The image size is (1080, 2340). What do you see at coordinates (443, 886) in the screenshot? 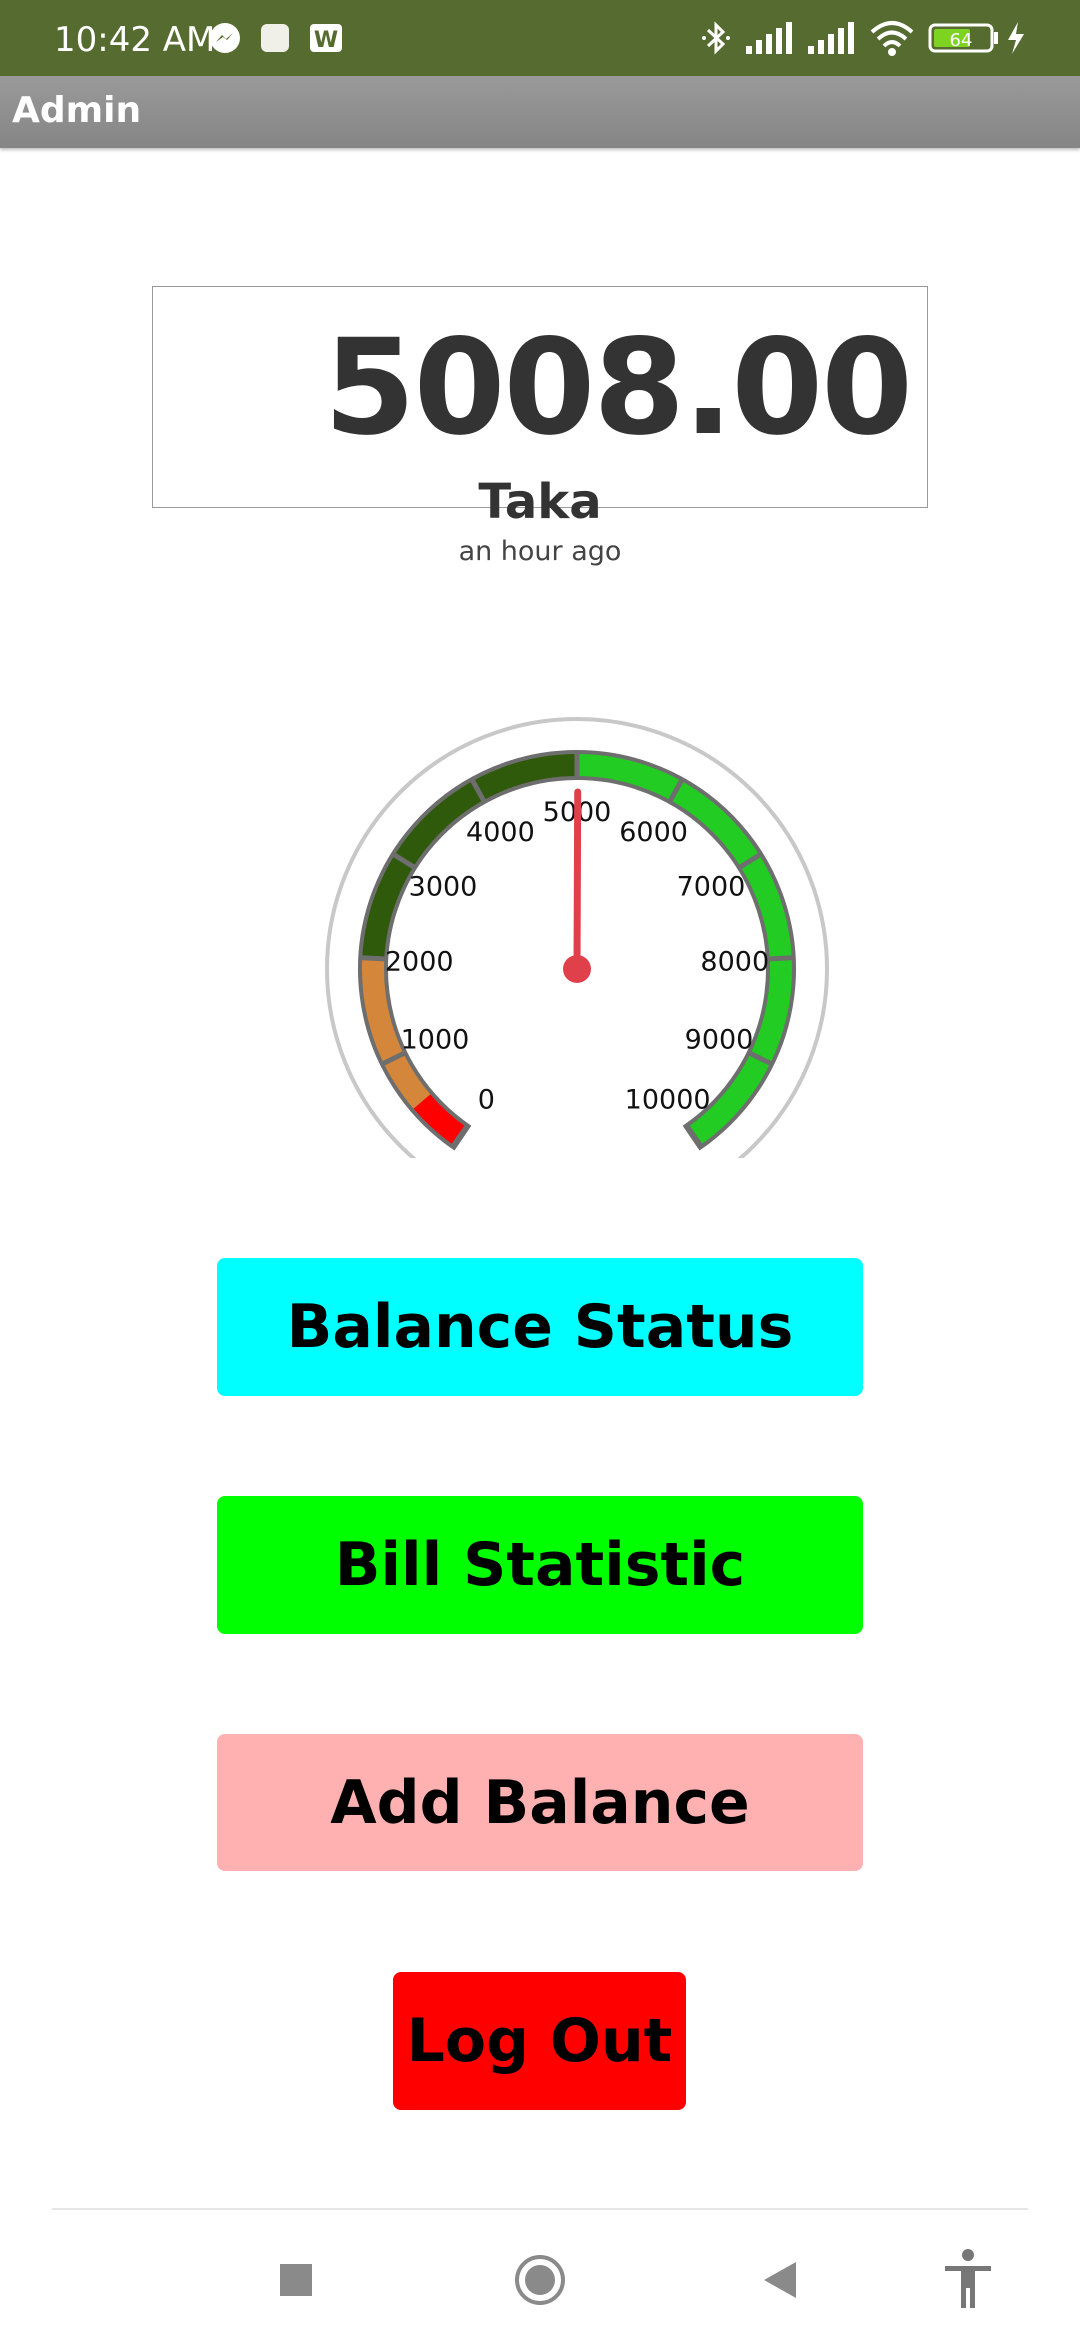
I see `gauge-tick-label-3000: 3000` at bounding box center [443, 886].